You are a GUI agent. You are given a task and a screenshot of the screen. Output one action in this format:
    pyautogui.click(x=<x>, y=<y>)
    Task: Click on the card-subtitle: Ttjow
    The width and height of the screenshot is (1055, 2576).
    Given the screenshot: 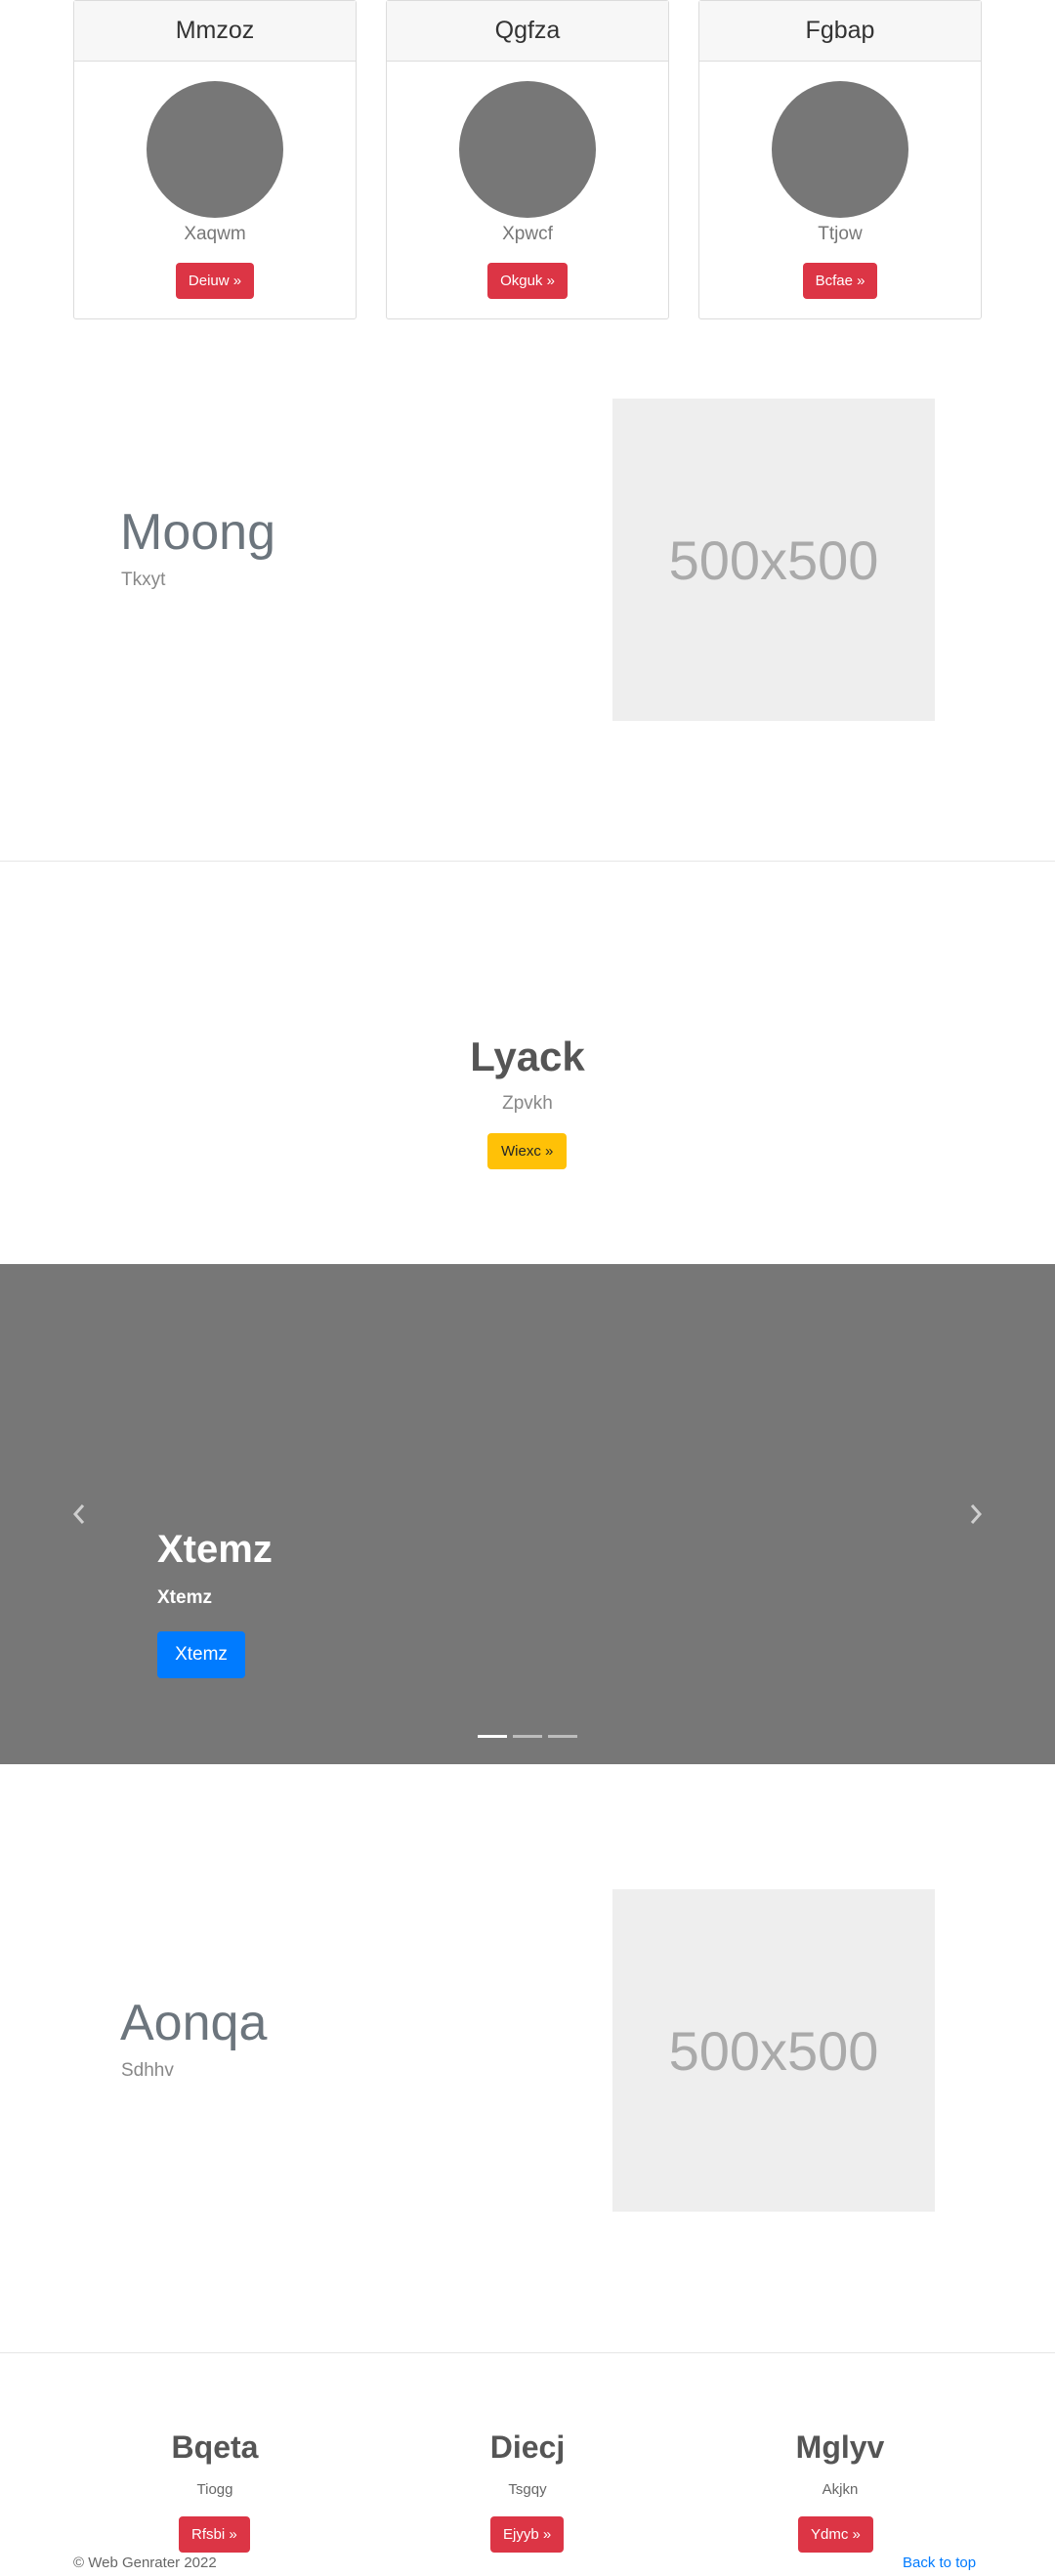 What is the action you would take?
    pyautogui.click(x=840, y=234)
    